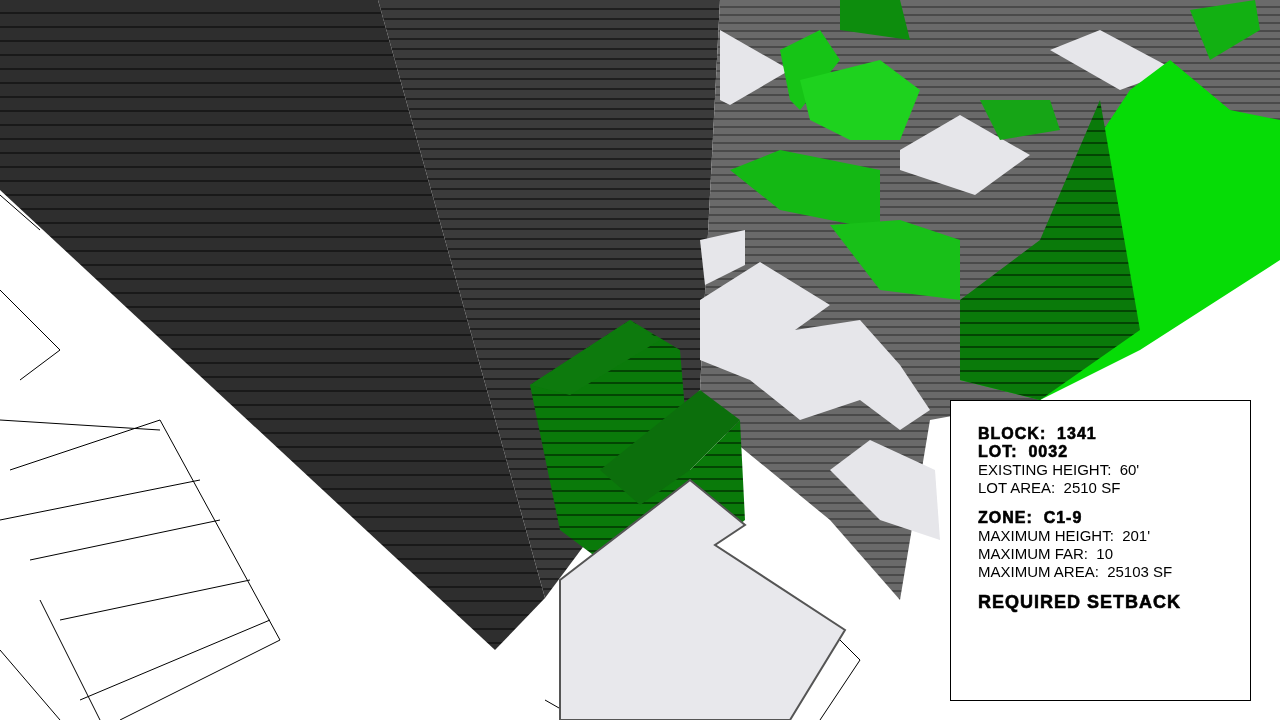 This screenshot has width=1280, height=720. I want to click on info-line: MAXIMUM HEIGHT: 201', so click(1065, 536).